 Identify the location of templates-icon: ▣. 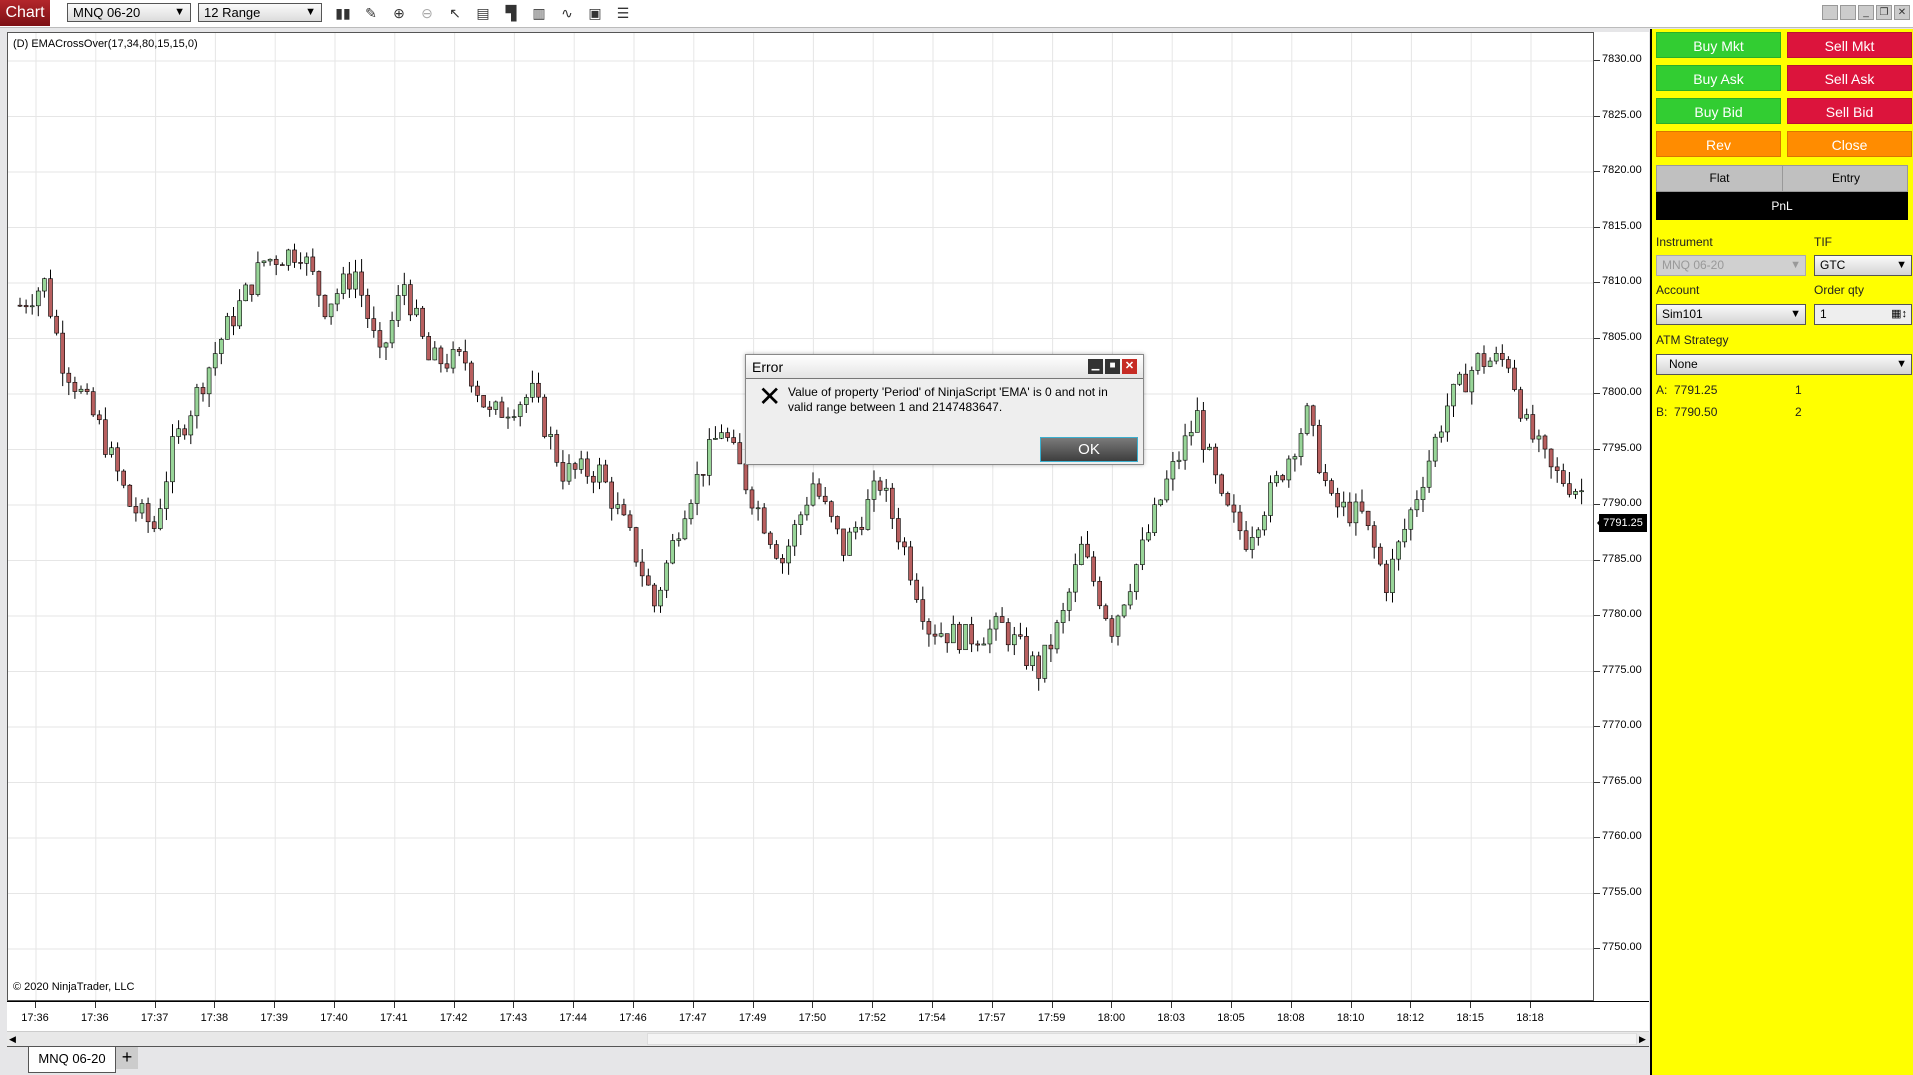
(595, 13).